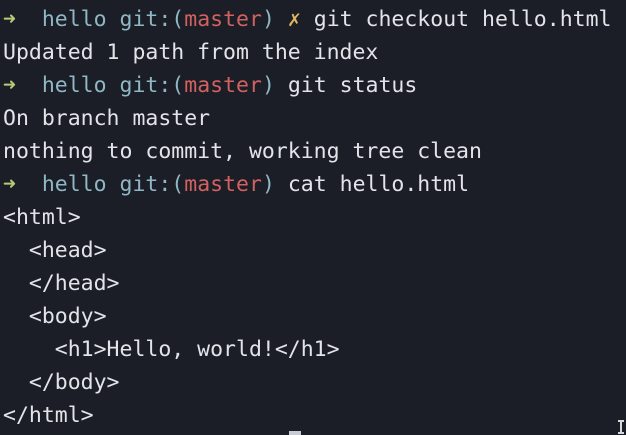 This screenshot has width=626, height=435. I want to click on prompt-line-cat: ➜ hello git:(master) cat hello.html, so click(236, 184).